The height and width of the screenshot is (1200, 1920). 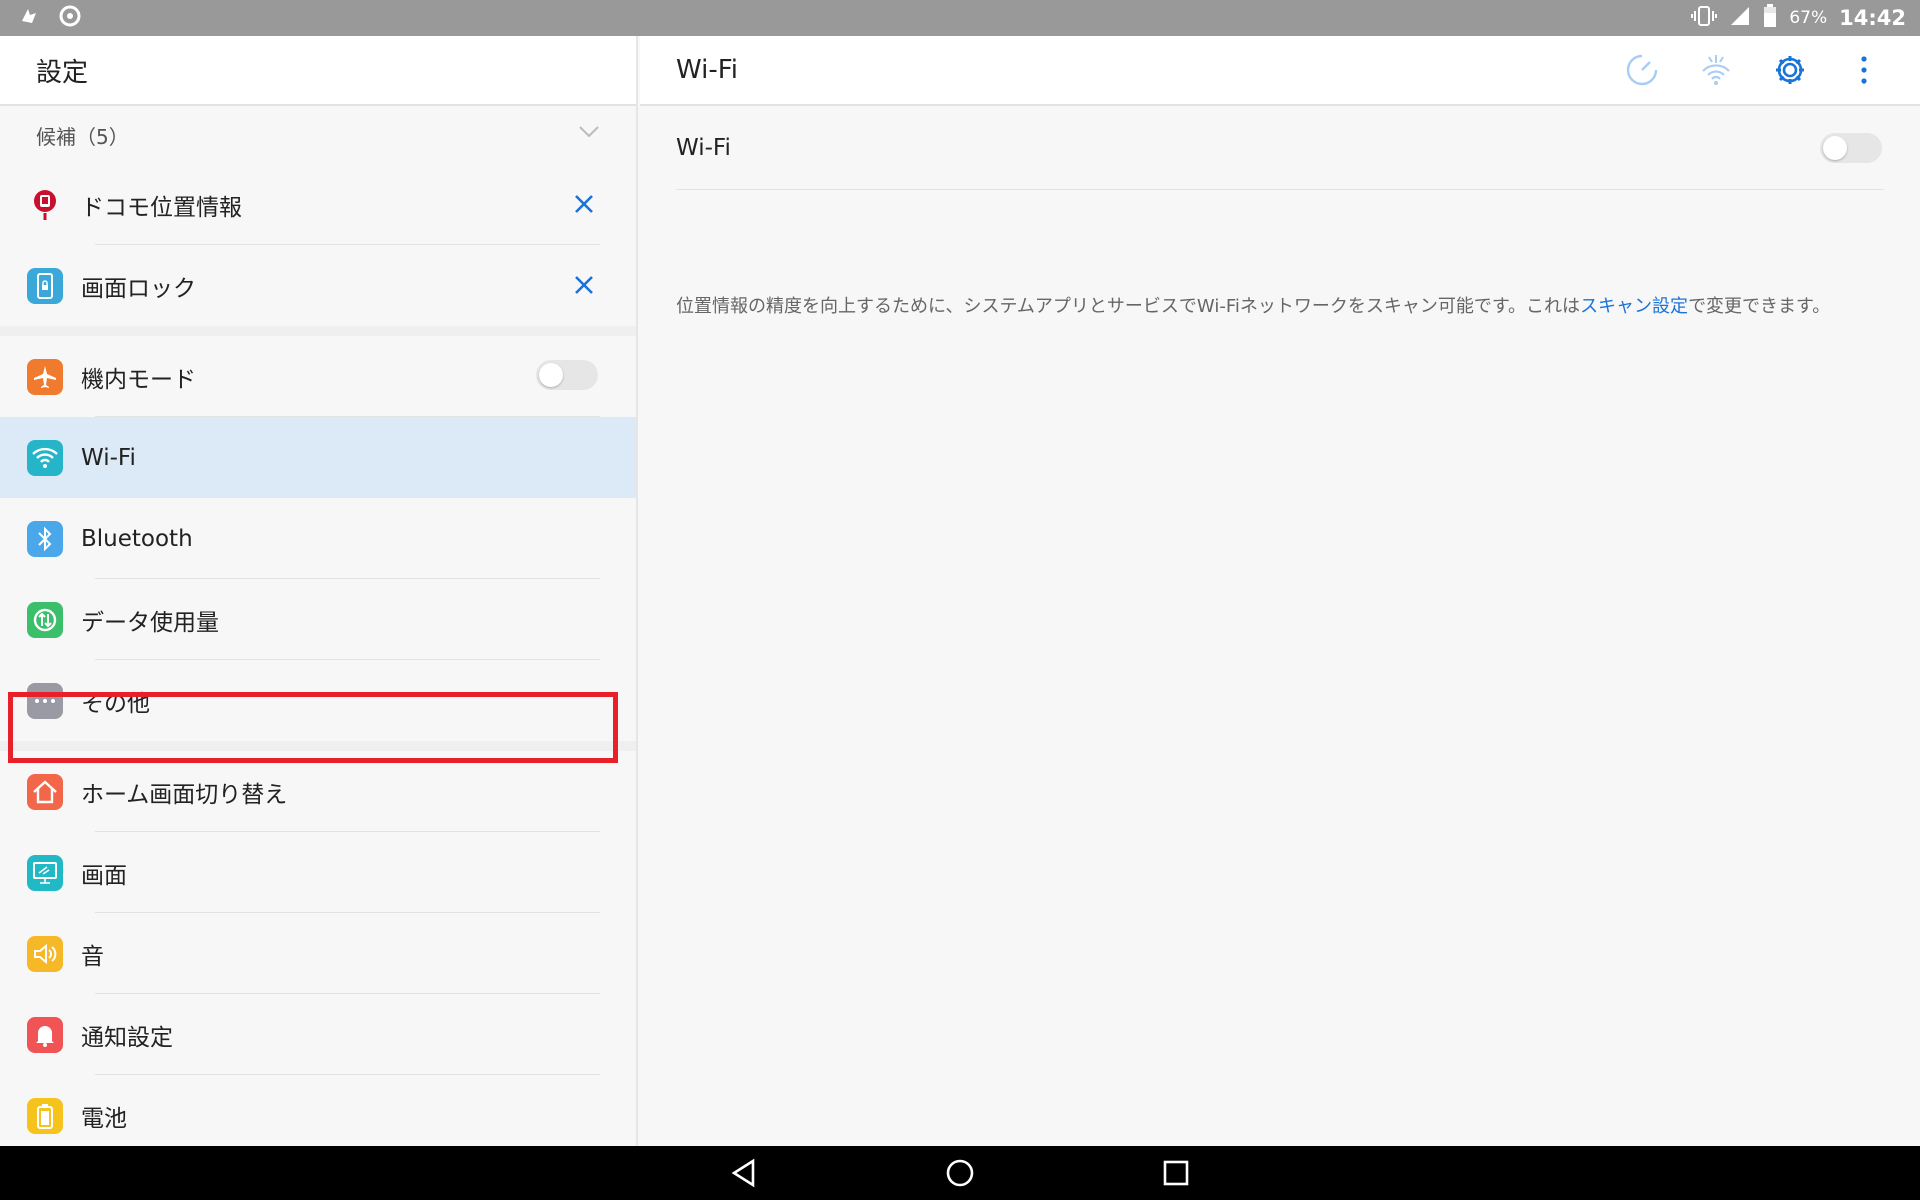 What do you see at coordinates (318, 71) in the screenshot?
I see `settings-title-bar: 設定` at bounding box center [318, 71].